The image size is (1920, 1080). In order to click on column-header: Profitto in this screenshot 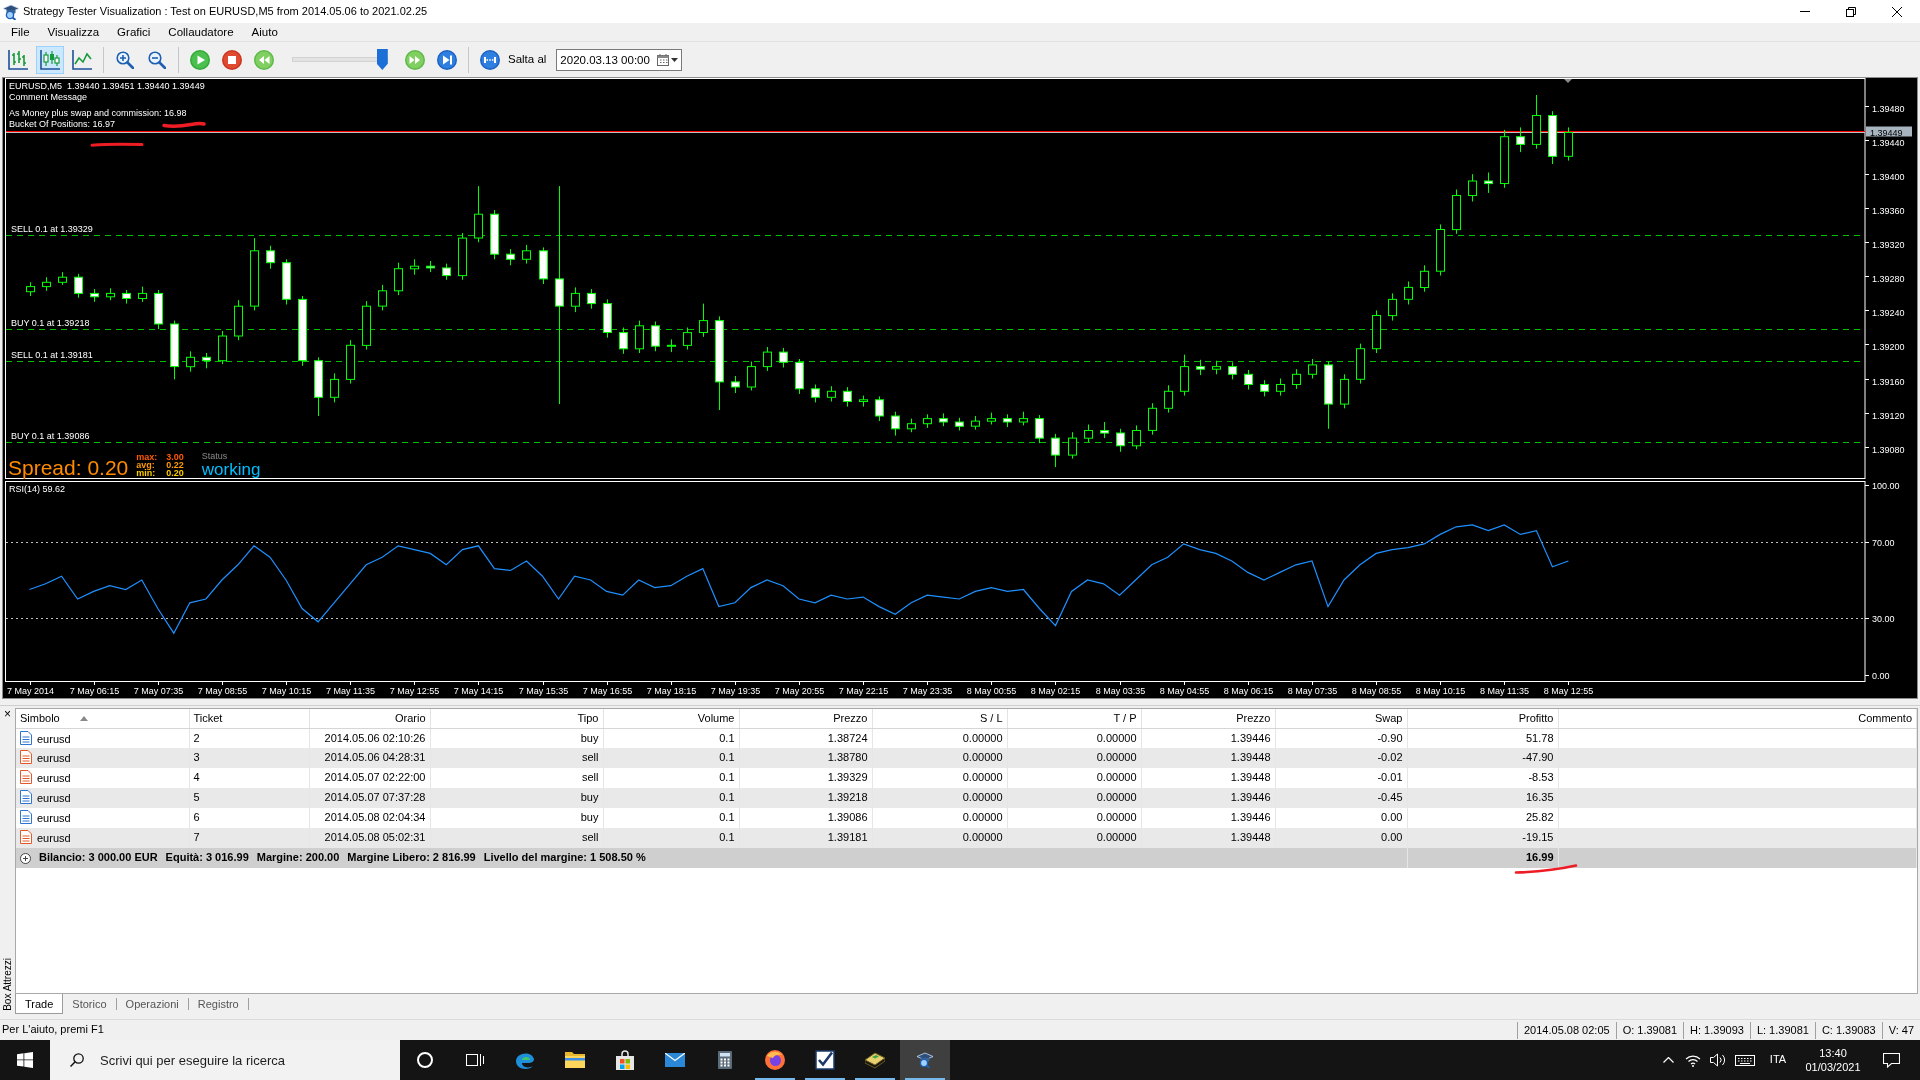, I will do `click(1482, 718)`.